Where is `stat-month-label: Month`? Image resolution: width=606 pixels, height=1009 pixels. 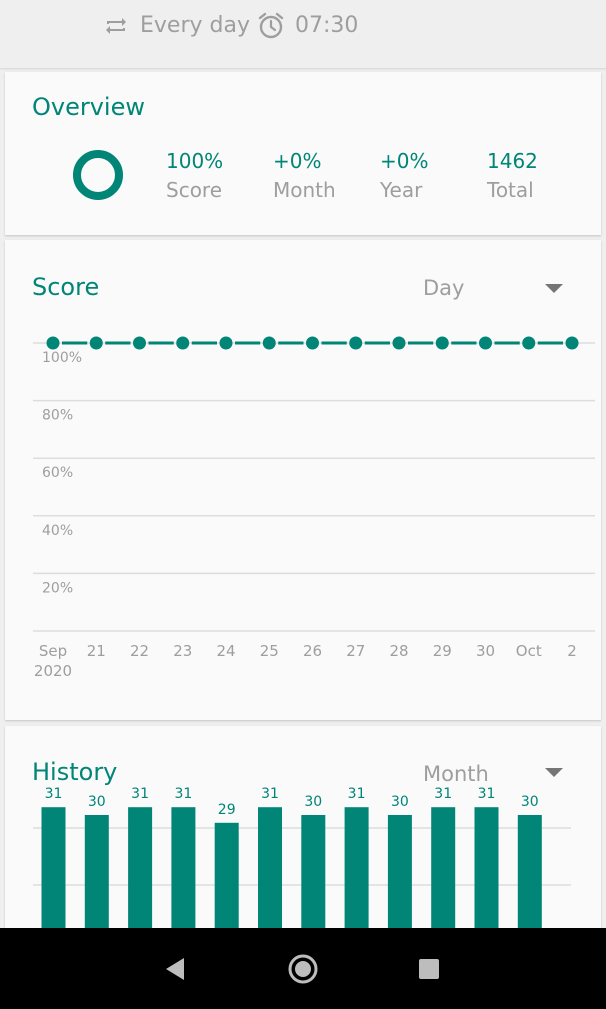
stat-month-label: Month is located at coordinates (304, 190).